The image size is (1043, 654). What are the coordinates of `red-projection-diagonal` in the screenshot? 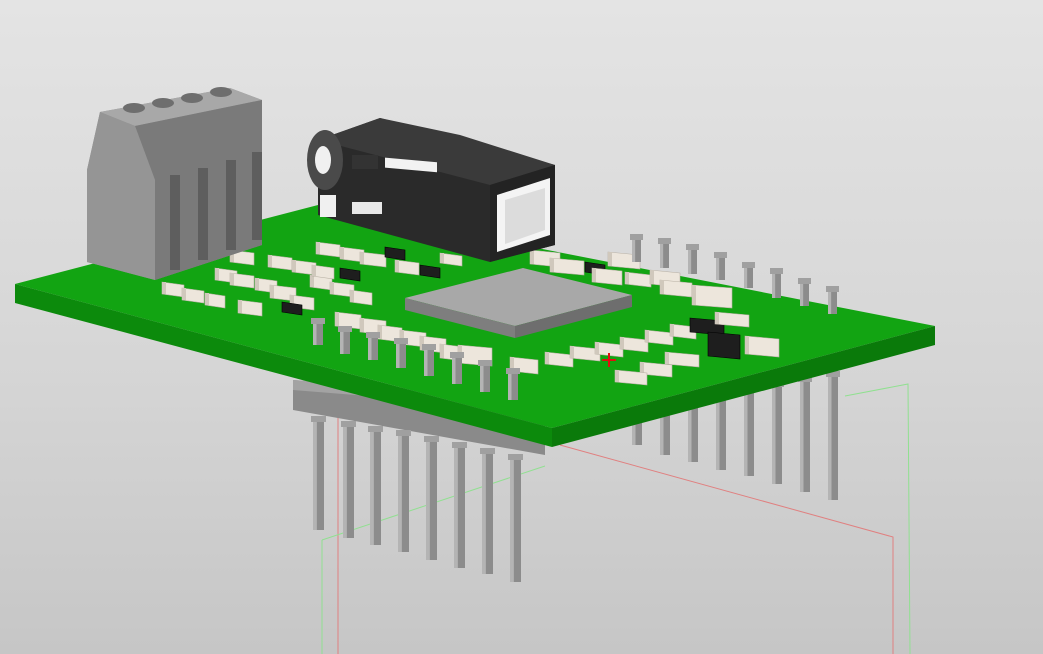 It's located at (726, 549).